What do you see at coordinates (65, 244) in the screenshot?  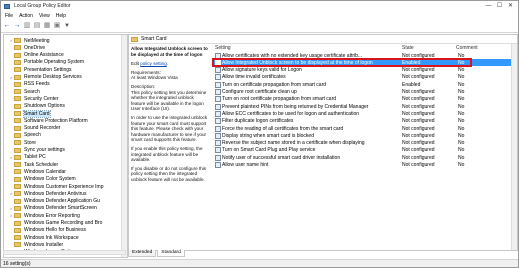 I see `tree-item: Windows Installer` at bounding box center [65, 244].